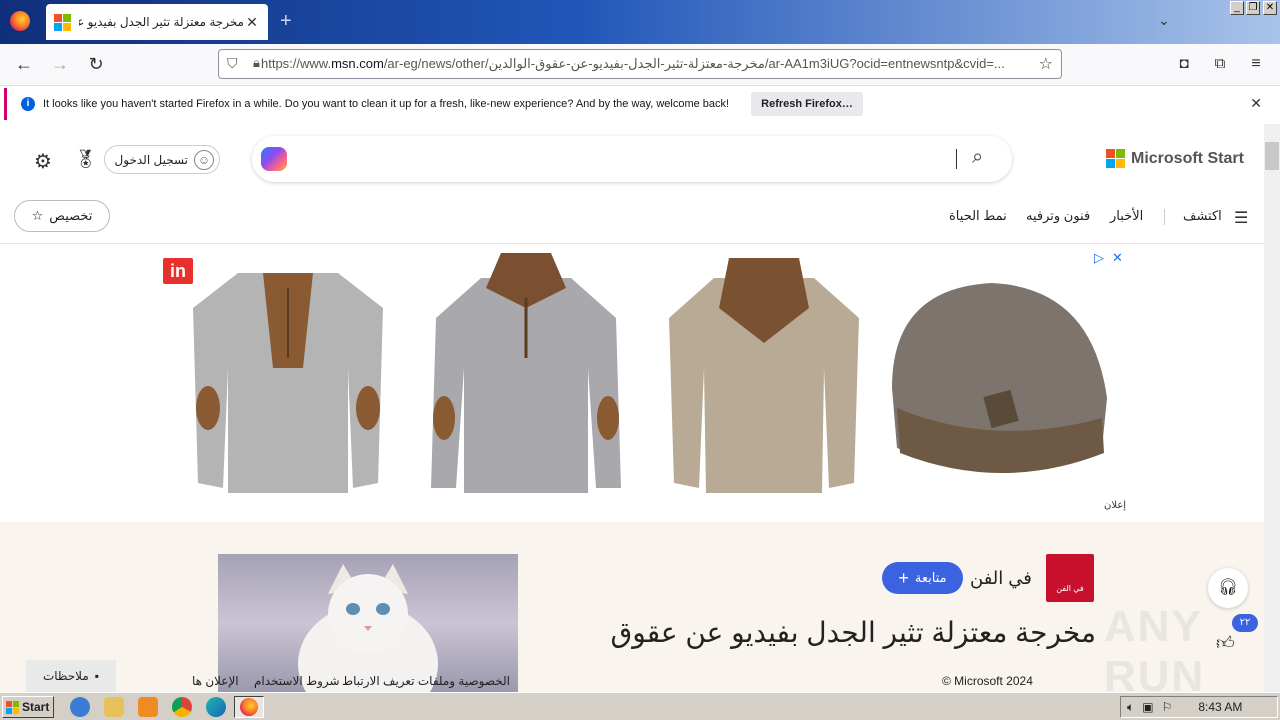  Describe the element at coordinates (1147, 707) in the screenshot. I see `network-icon: ▣` at that location.